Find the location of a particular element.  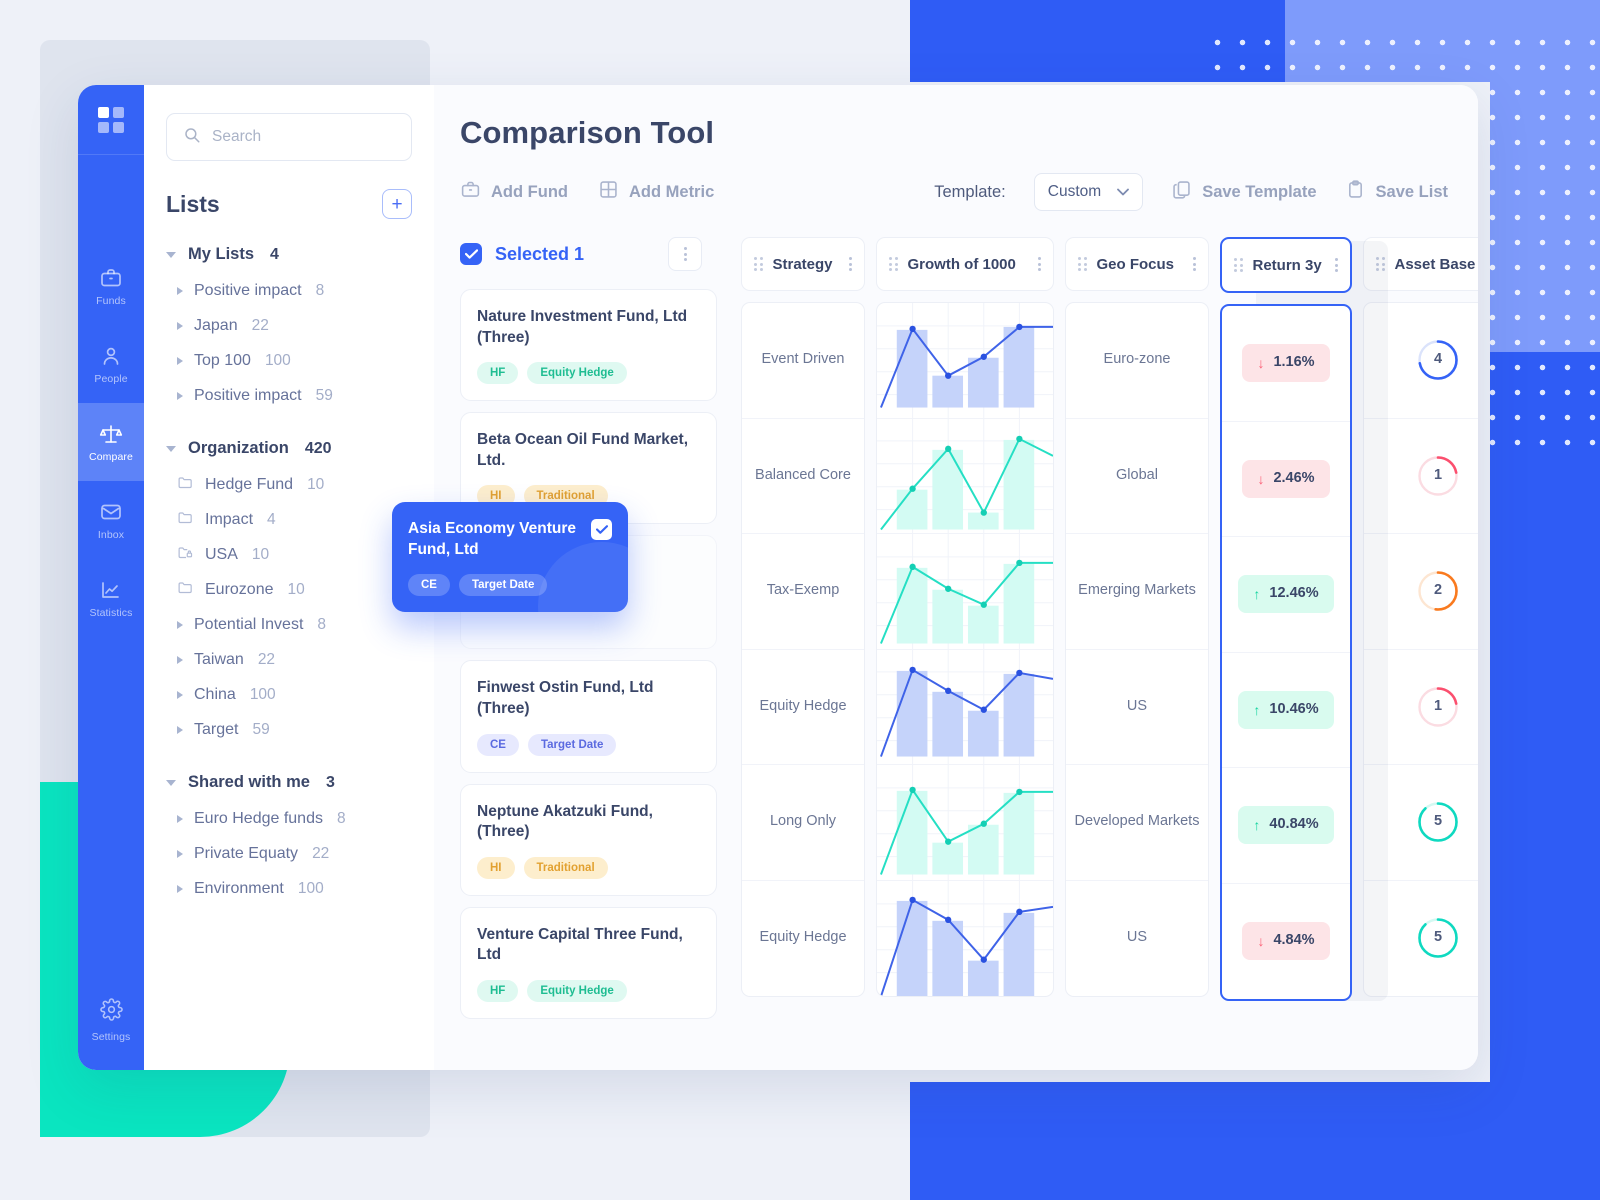

folder-icon is located at coordinates (185, 485).